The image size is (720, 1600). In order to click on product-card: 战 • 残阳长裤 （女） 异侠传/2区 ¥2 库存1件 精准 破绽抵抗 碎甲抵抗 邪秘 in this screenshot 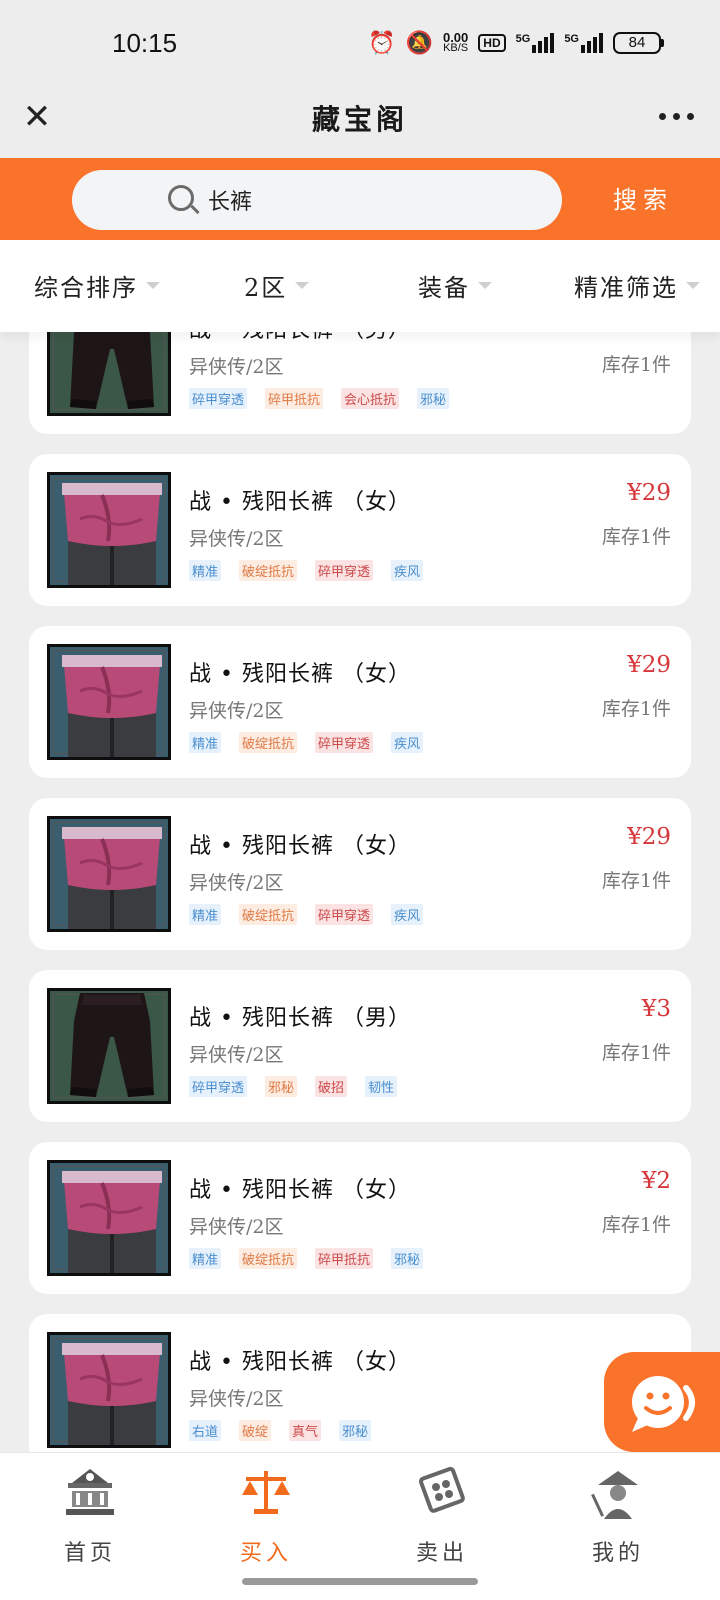, I will do `click(360, 1218)`.